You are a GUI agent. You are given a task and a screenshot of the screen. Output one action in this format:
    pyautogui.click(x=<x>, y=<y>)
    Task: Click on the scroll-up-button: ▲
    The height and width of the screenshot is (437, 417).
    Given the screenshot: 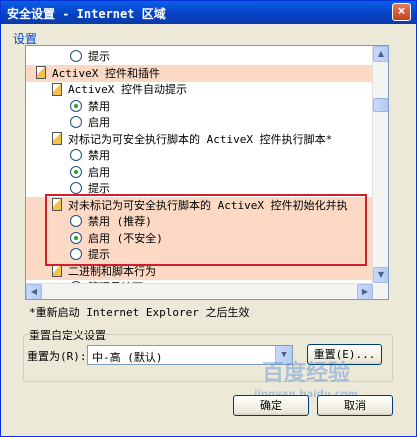 What is the action you would take?
    pyautogui.click(x=380, y=54)
    